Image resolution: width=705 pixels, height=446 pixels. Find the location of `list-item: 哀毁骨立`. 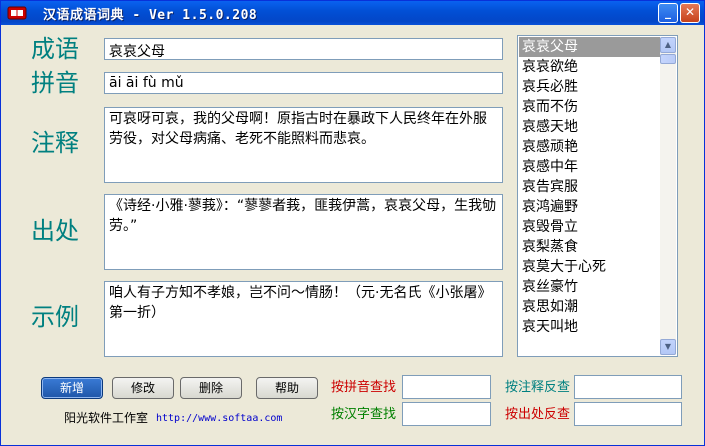

list-item: 哀毁骨立 is located at coordinates (589, 227).